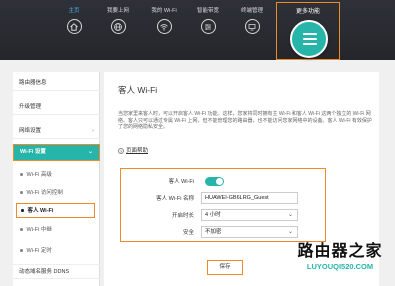 The image size is (395, 286). Describe the element at coordinates (164, 26) in the screenshot. I see `wifi-icon` at that location.